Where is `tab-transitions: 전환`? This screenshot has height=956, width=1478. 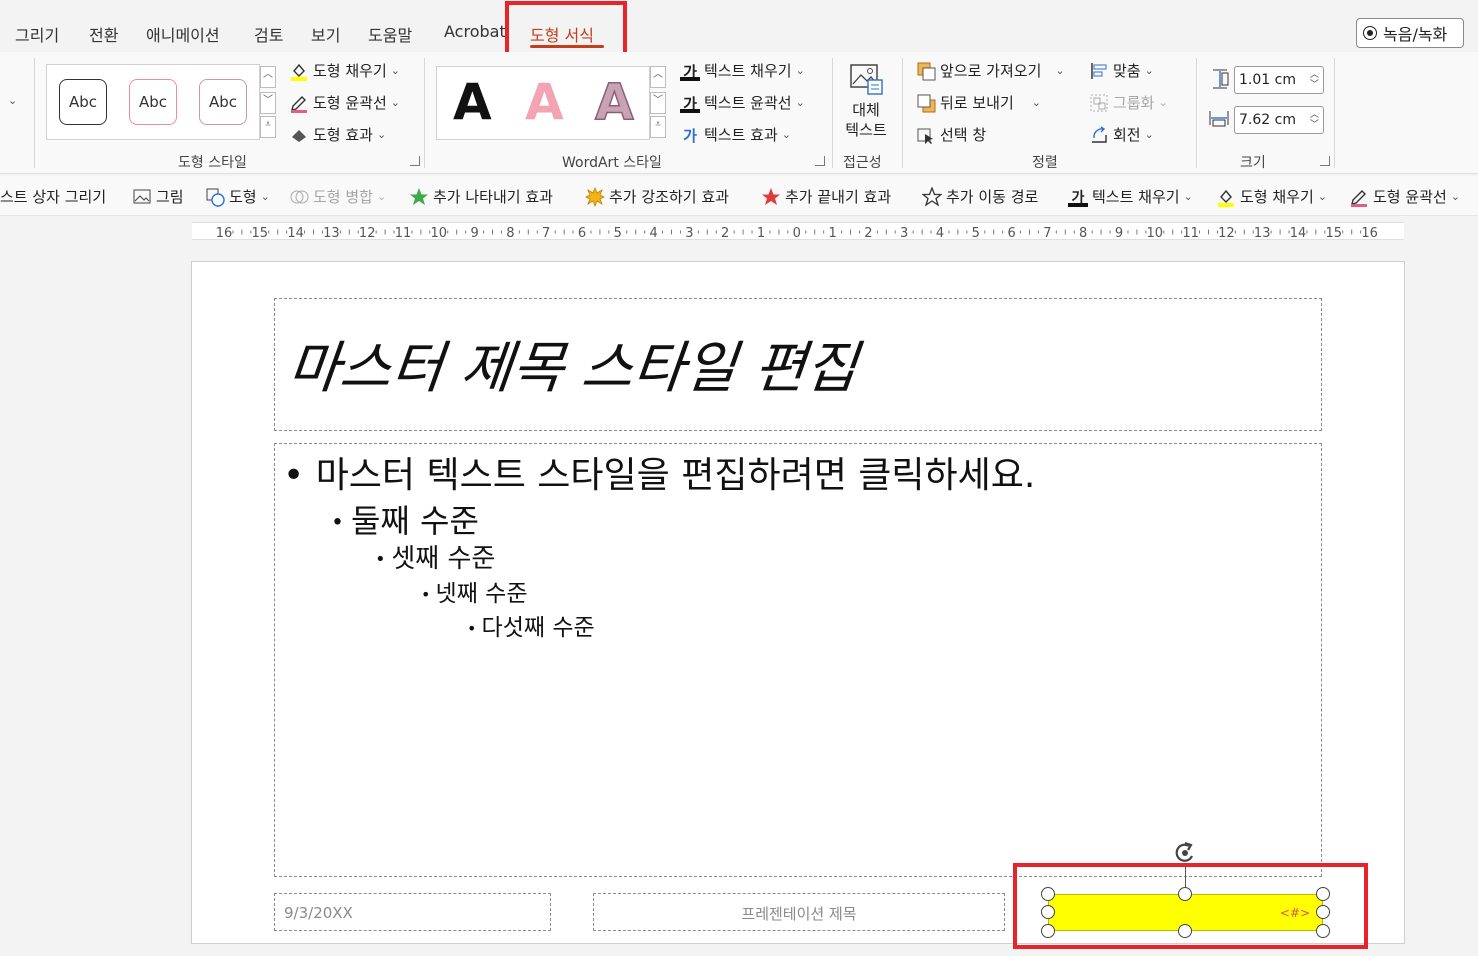 tab-transitions: 전환 is located at coordinates (103, 34).